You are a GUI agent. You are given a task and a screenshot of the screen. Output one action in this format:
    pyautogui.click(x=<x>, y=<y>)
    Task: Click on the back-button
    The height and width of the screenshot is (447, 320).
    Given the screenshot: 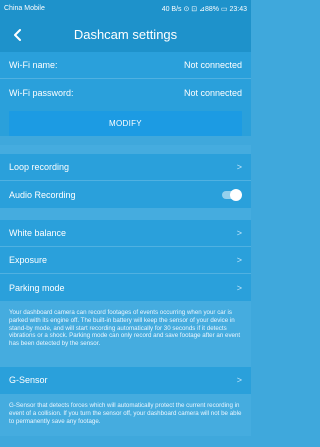 What is the action you would take?
    pyautogui.click(x=18, y=35)
    